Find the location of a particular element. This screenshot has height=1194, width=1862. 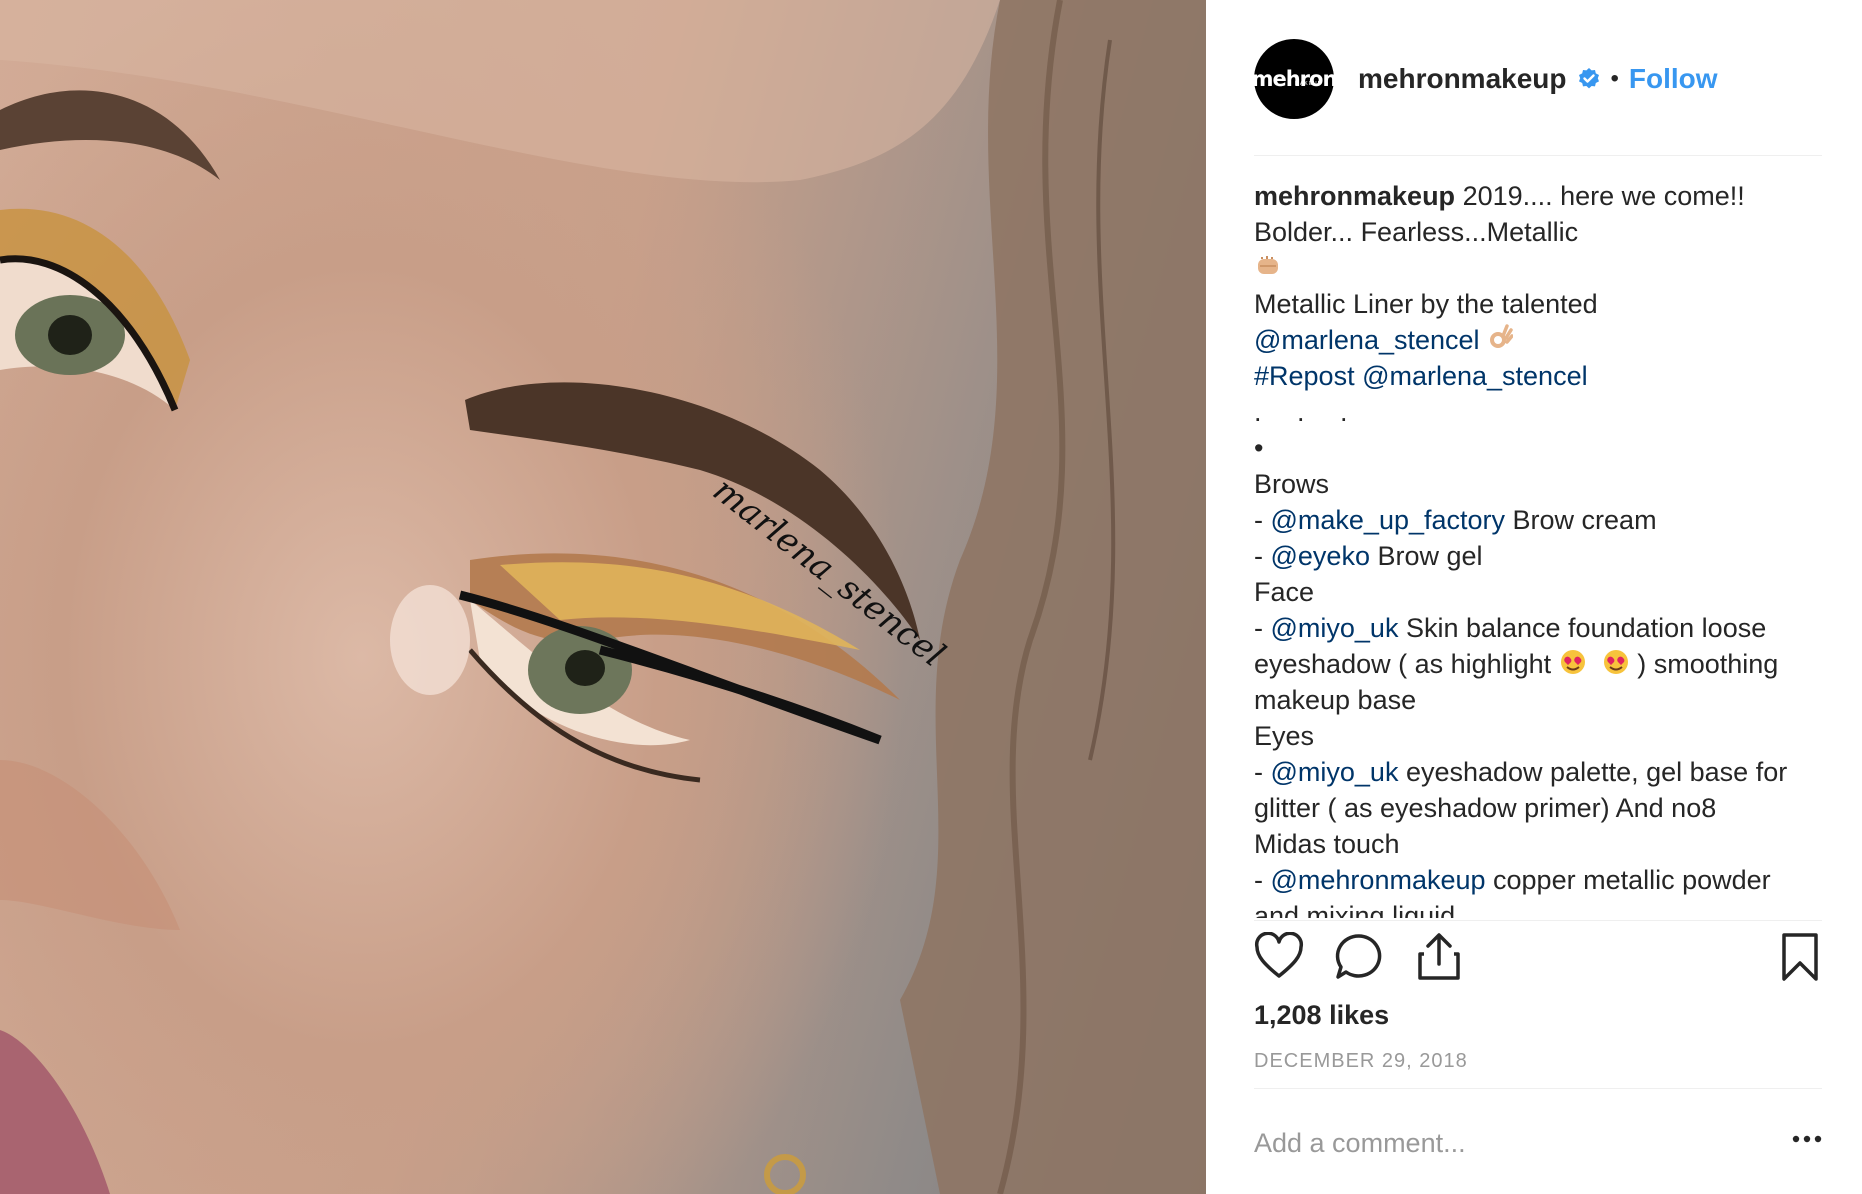

mention-link: @marlena_stencel is located at coordinates (1367, 340).